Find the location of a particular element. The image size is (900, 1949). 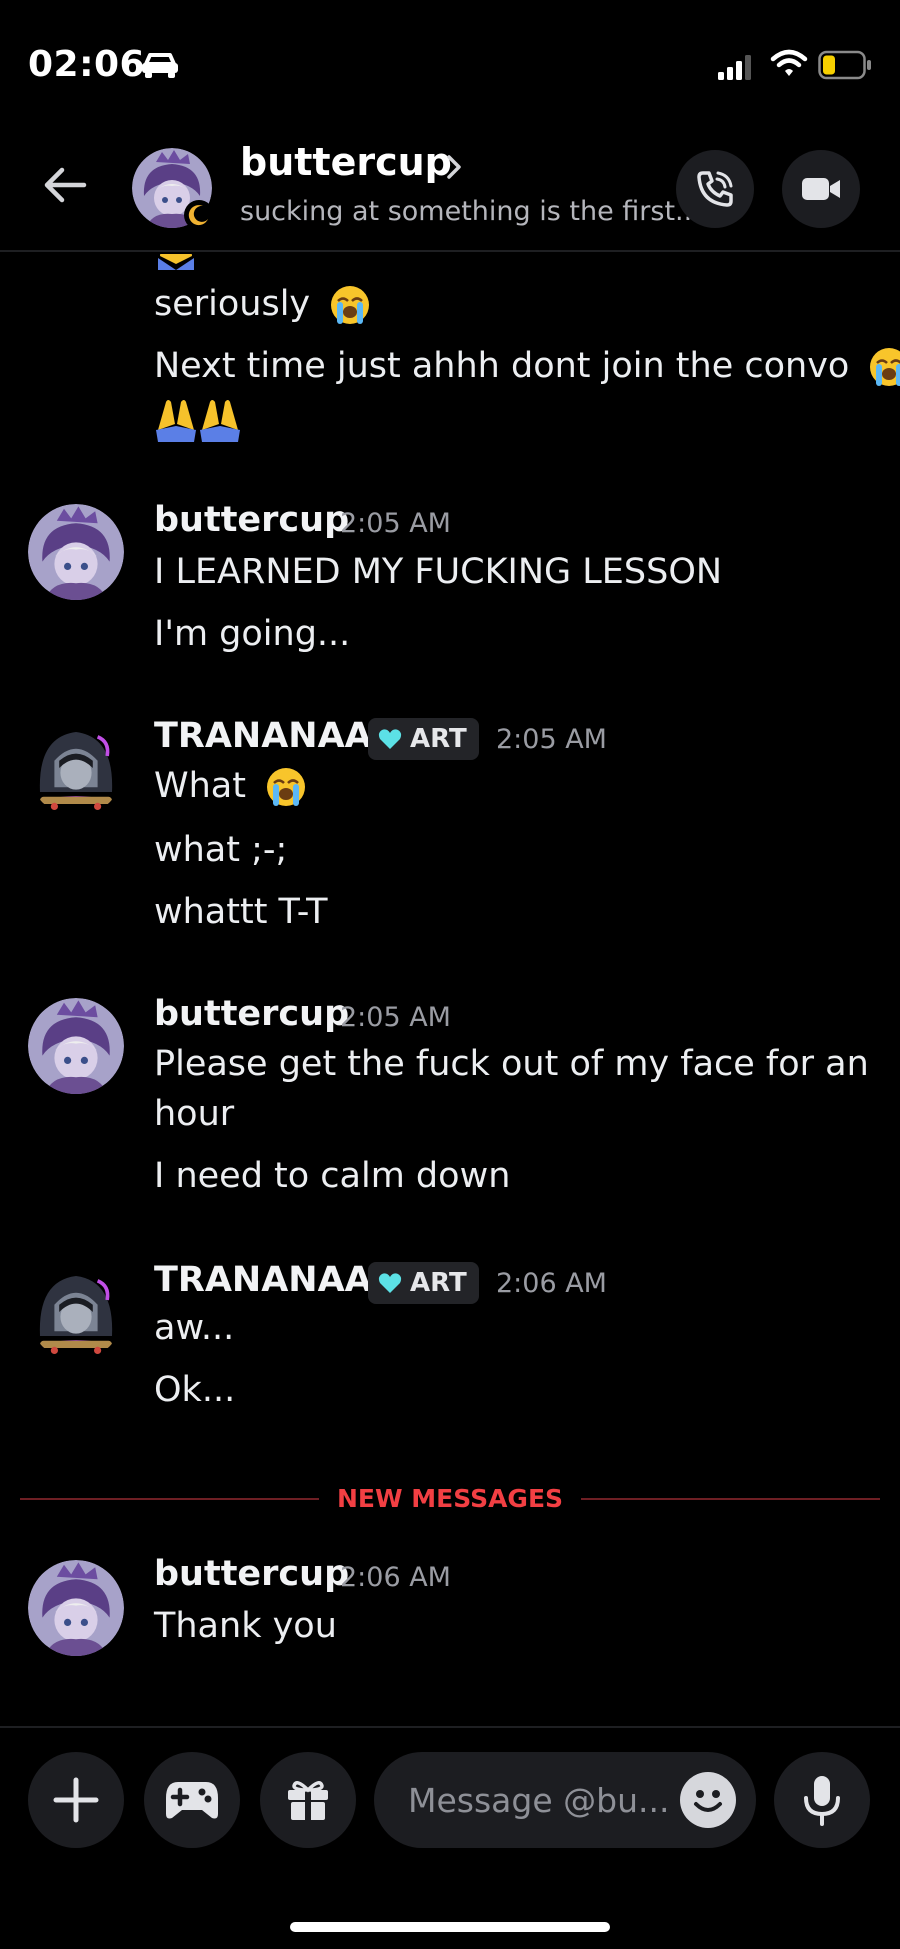

message-text: seriously is located at coordinates (262, 305).